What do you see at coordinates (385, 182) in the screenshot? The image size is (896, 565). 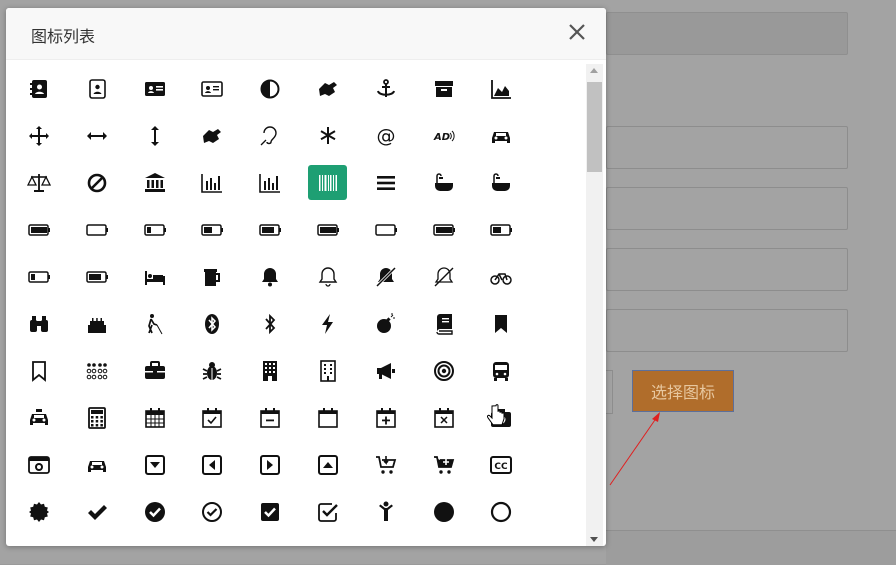 I see `bars-icon` at bounding box center [385, 182].